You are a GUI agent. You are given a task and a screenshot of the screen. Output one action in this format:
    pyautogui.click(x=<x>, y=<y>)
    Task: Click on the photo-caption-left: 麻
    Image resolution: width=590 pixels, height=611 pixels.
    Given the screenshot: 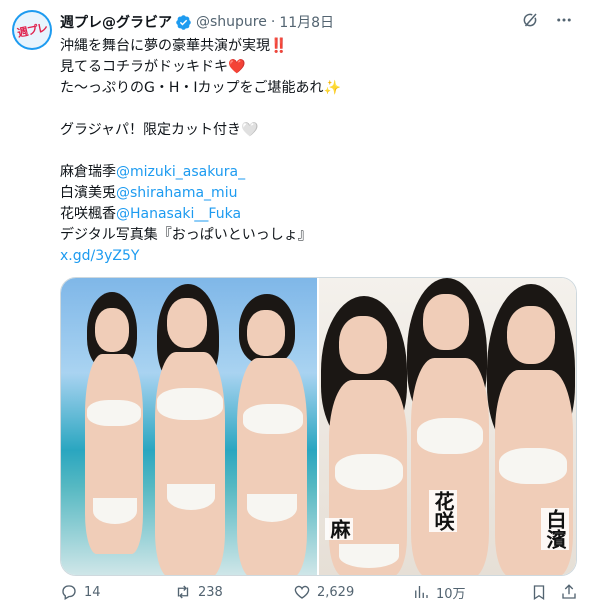 What is the action you would take?
    pyautogui.click(x=339, y=529)
    